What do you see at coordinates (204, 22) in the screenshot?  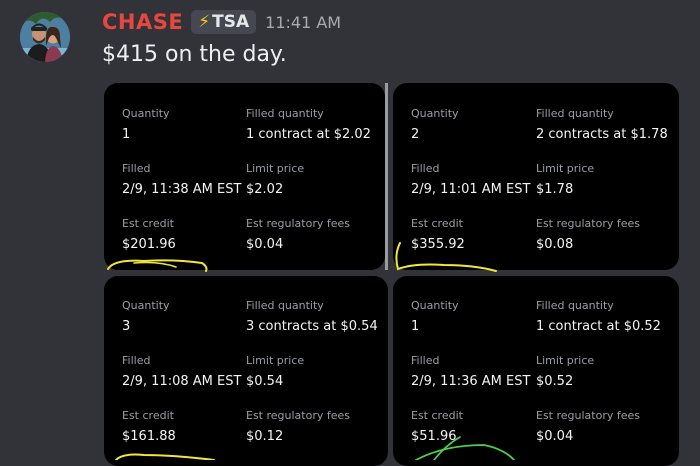 I see `lightning-bolt-icon: ⚡` at bounding box center [204, 22].